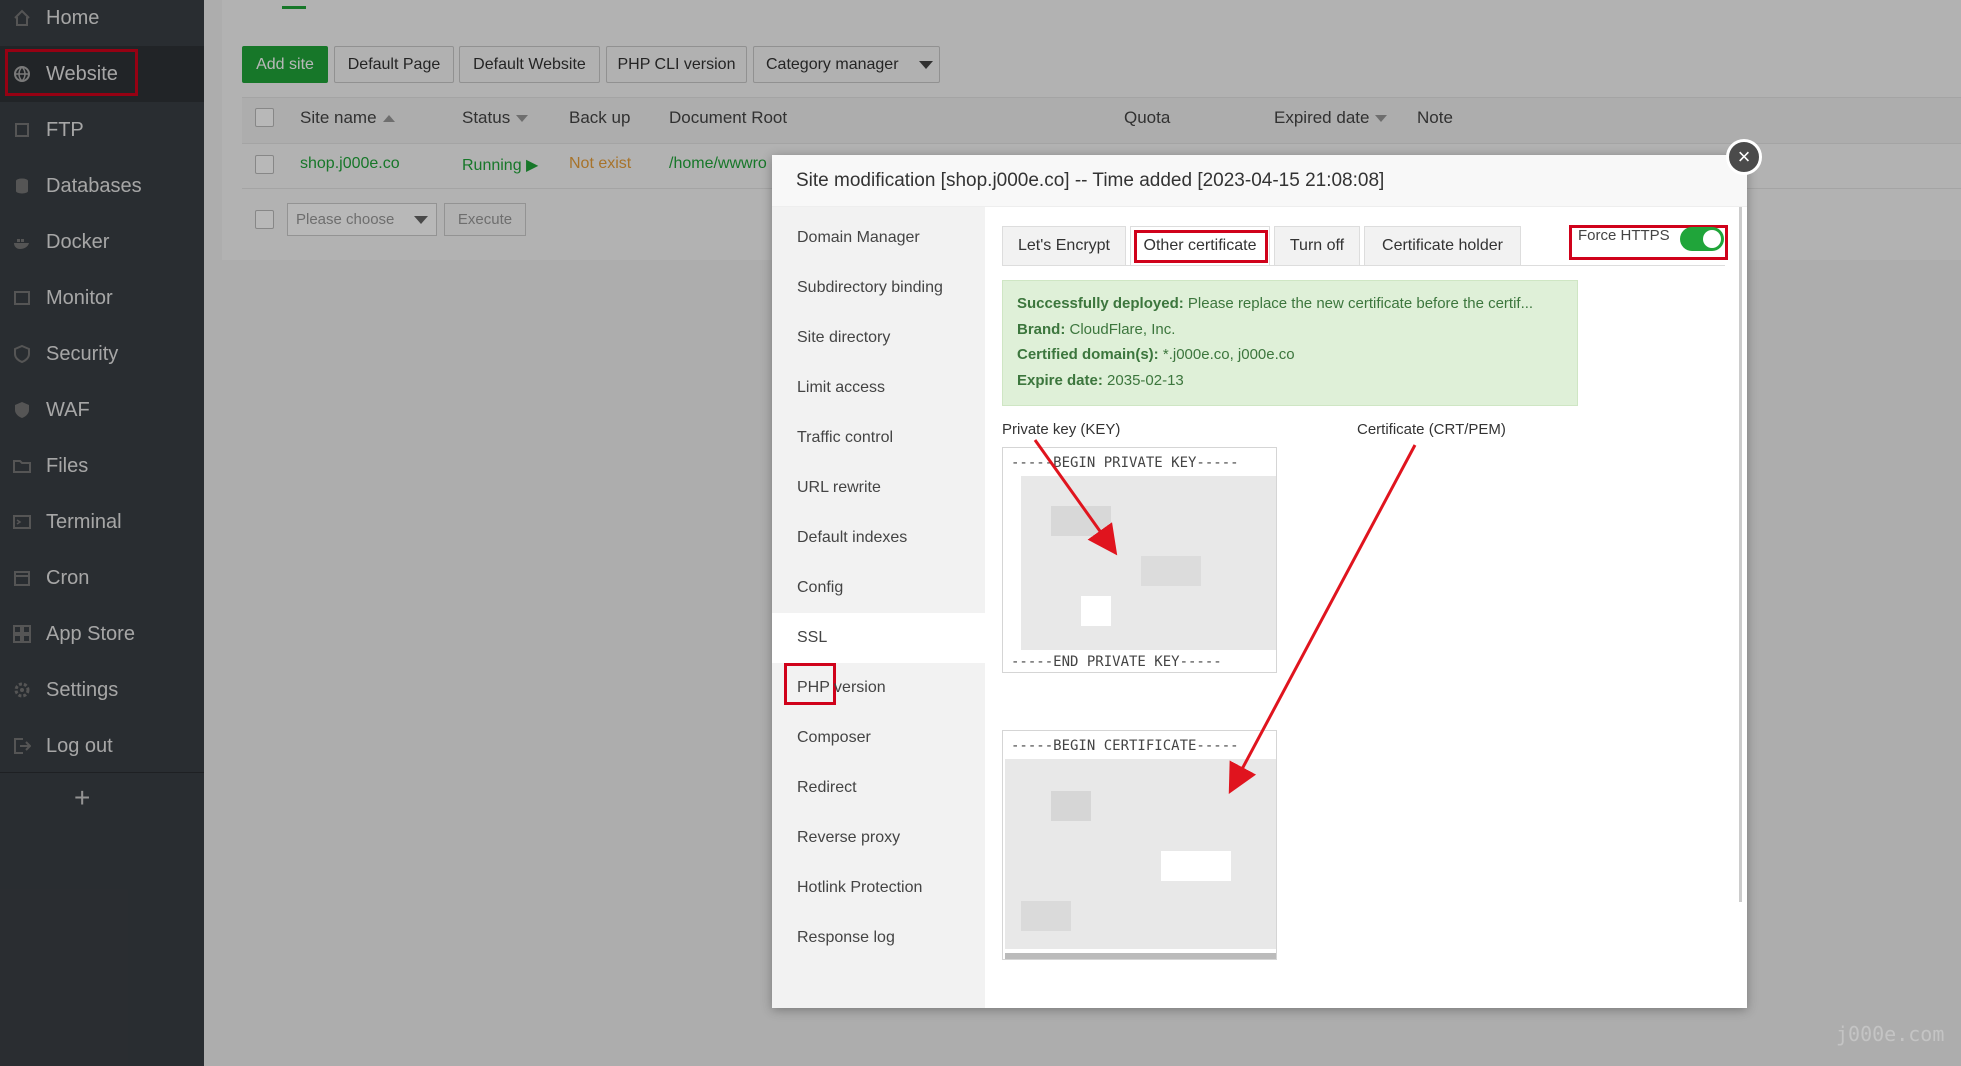  What do you see at coordinates (1890, 1034) in the screenshot?
I see `watermark: j000e.com` at bounding box center [1890, 1034].